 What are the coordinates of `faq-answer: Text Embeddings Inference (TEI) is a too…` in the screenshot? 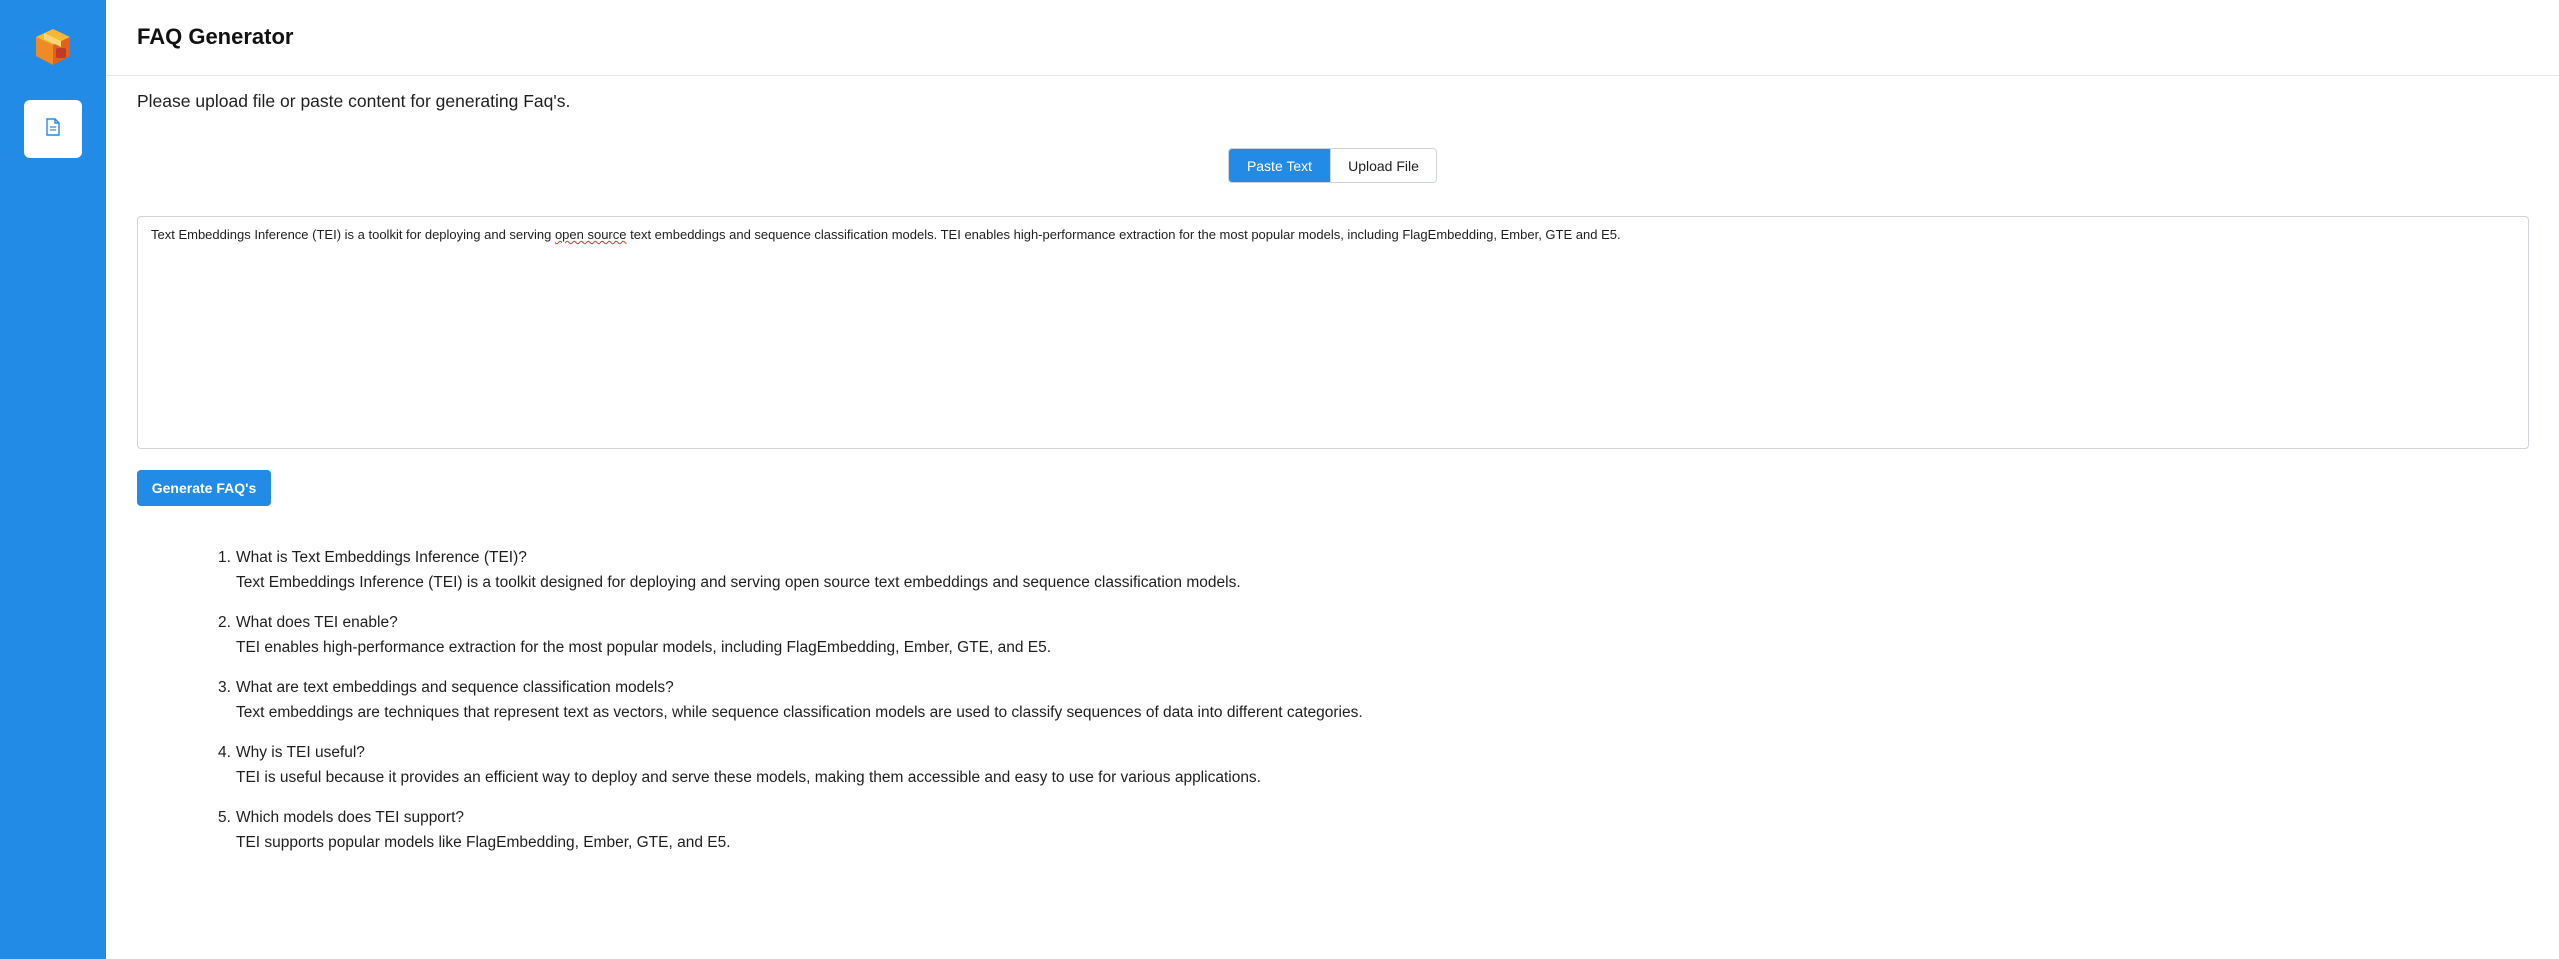 It's located at (738, 582).